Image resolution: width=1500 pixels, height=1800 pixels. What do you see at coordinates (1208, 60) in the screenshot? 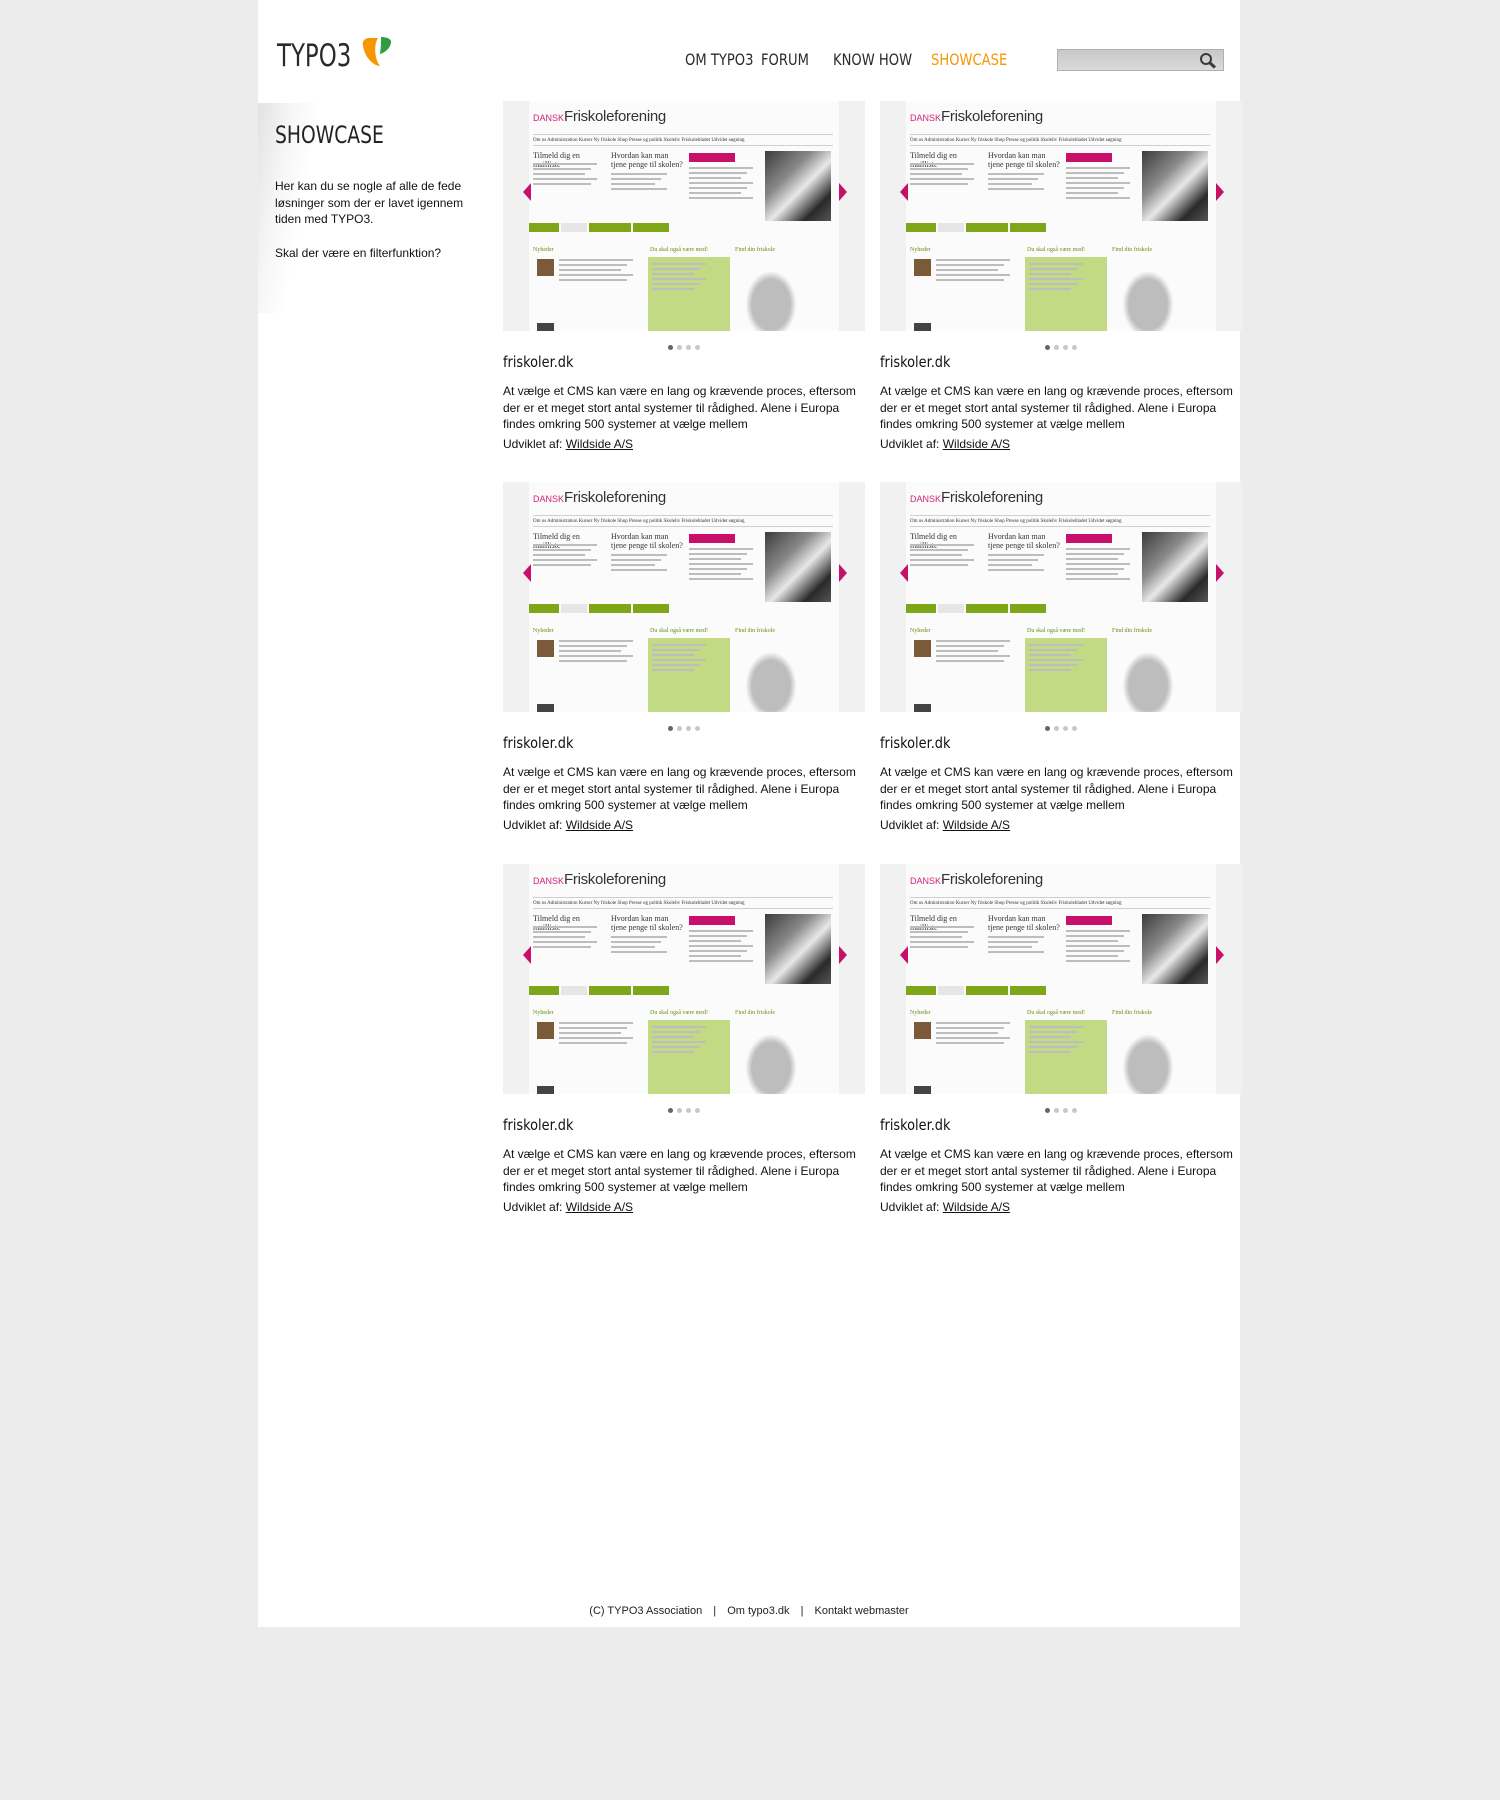
I see `search-icon` at bounding box center [1208, 60].